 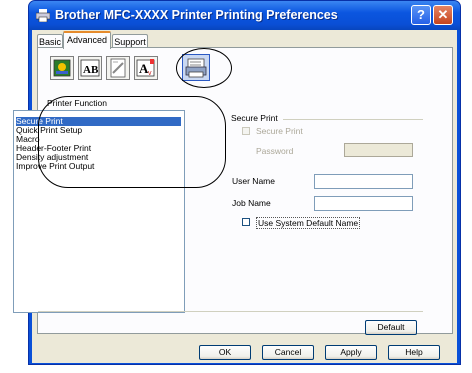 I want to click on font-a-icon: A v, so click(x=145, y=68).